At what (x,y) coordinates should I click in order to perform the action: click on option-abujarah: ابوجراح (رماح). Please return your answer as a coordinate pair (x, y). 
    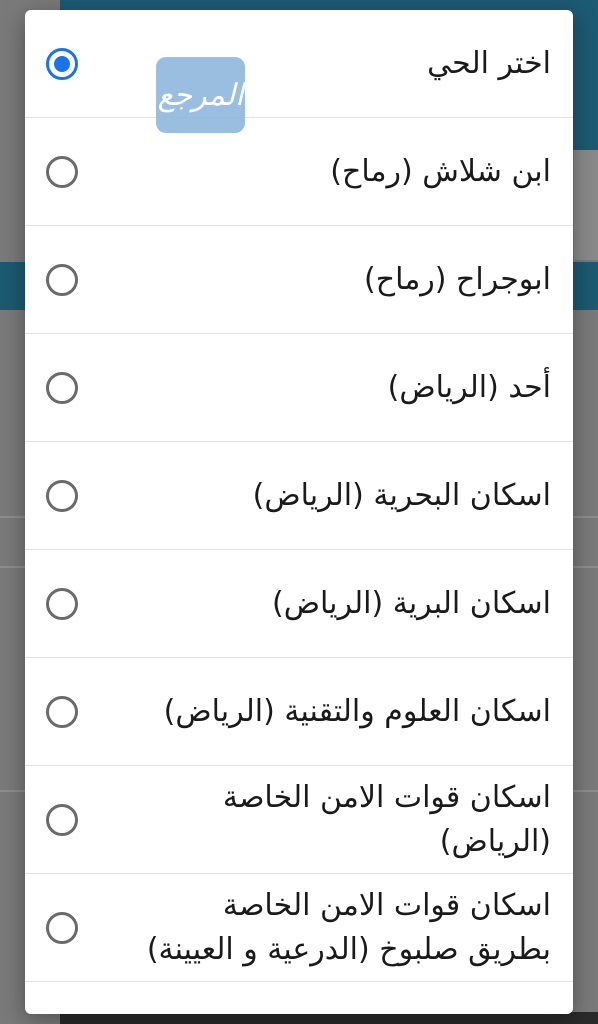
    Looking at the image, I should click on (299, 280).